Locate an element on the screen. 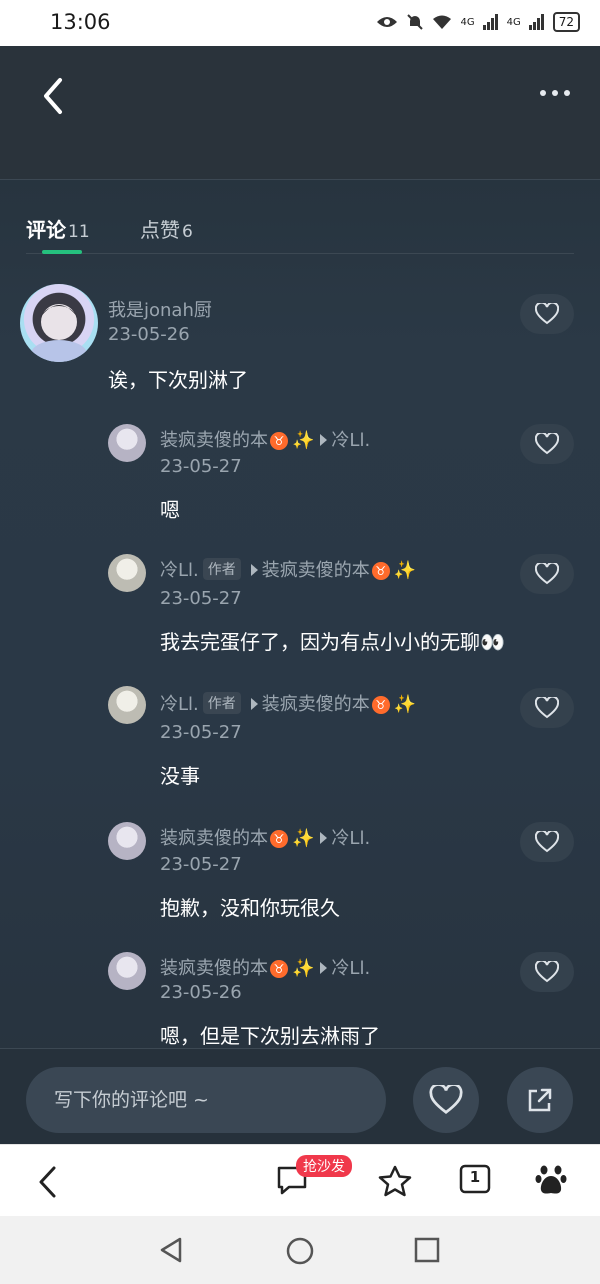 The image size is (600, 1284). comment-input-bar: 写下你的评论吧 ~ is located at coordinates (300, 1096).